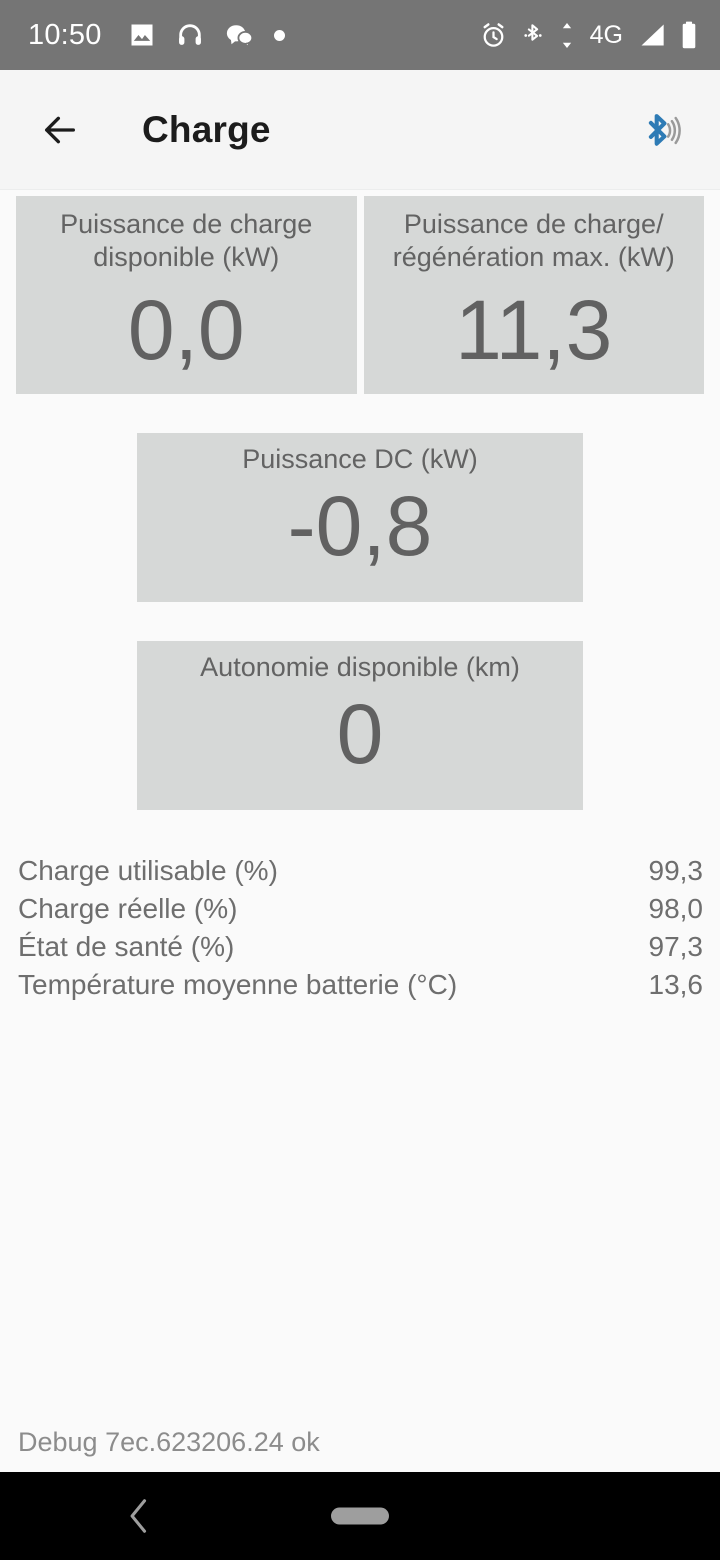 This screenshot has width=720, height=1560. Describe the element at coordinates (190, 35) in the screenshot. I see `headphones-icon` at that location.